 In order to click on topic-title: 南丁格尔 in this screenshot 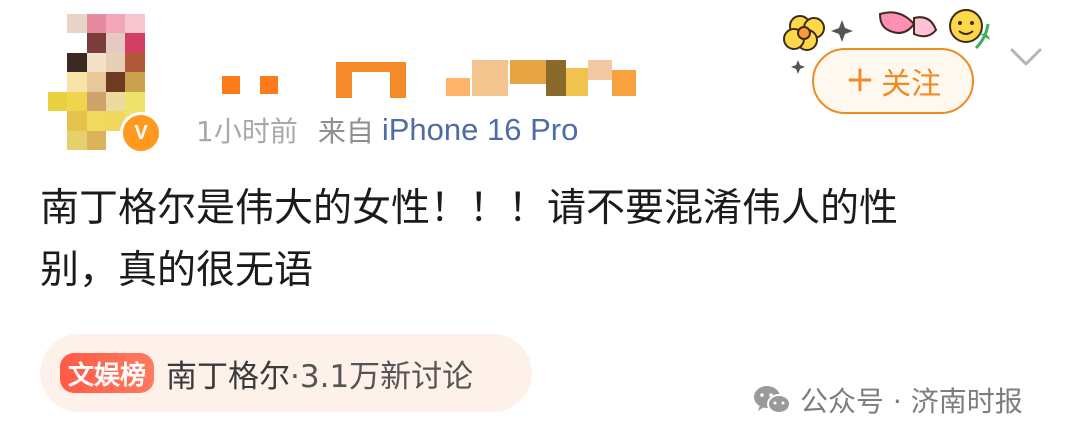, I will do `click(228, 376)`.